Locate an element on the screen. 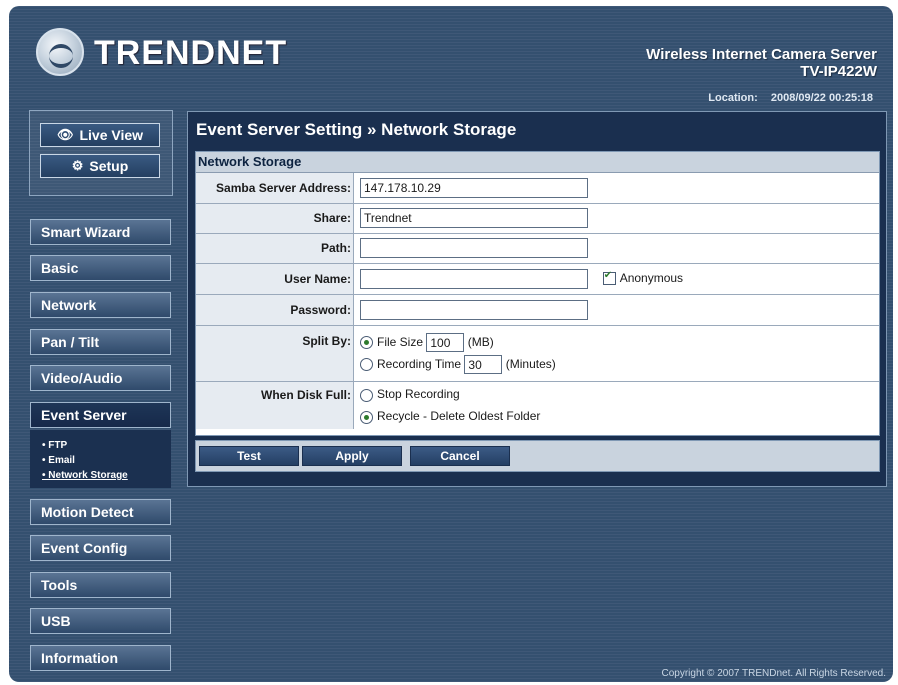 Image resolution: width=898 pixels, height=685 pixels. path-row: Path: is located at coordinates (537, 248).